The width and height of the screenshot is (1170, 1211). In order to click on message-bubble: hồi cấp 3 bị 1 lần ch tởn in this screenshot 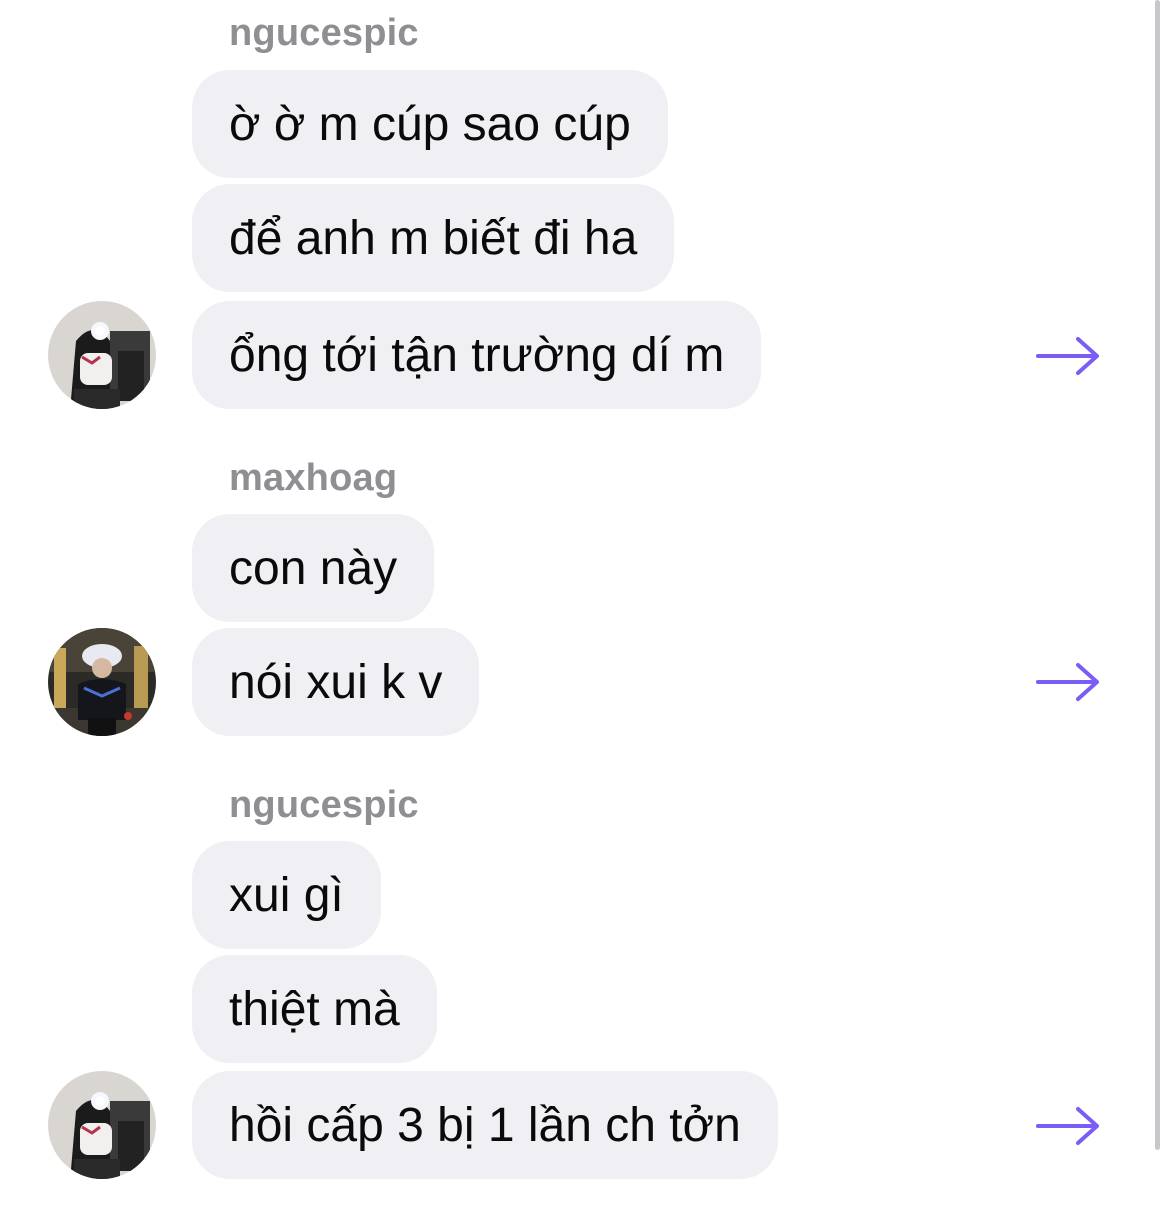, I will do `click(485, 1125)`.